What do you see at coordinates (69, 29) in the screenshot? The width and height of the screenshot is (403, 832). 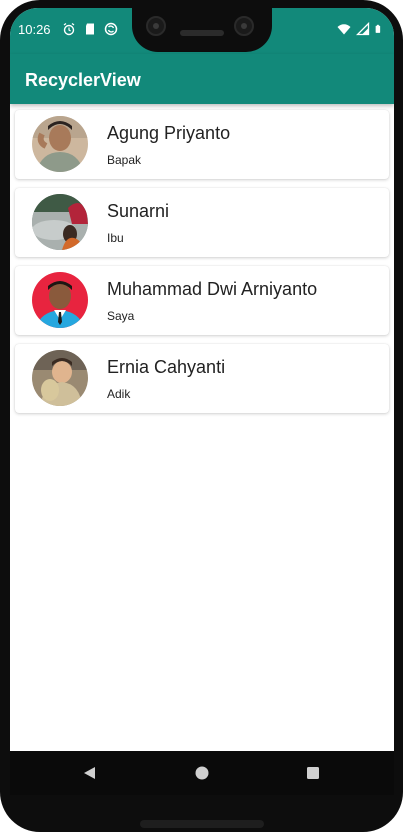 I see `alarm-icon` at bounding box center [69, 29].